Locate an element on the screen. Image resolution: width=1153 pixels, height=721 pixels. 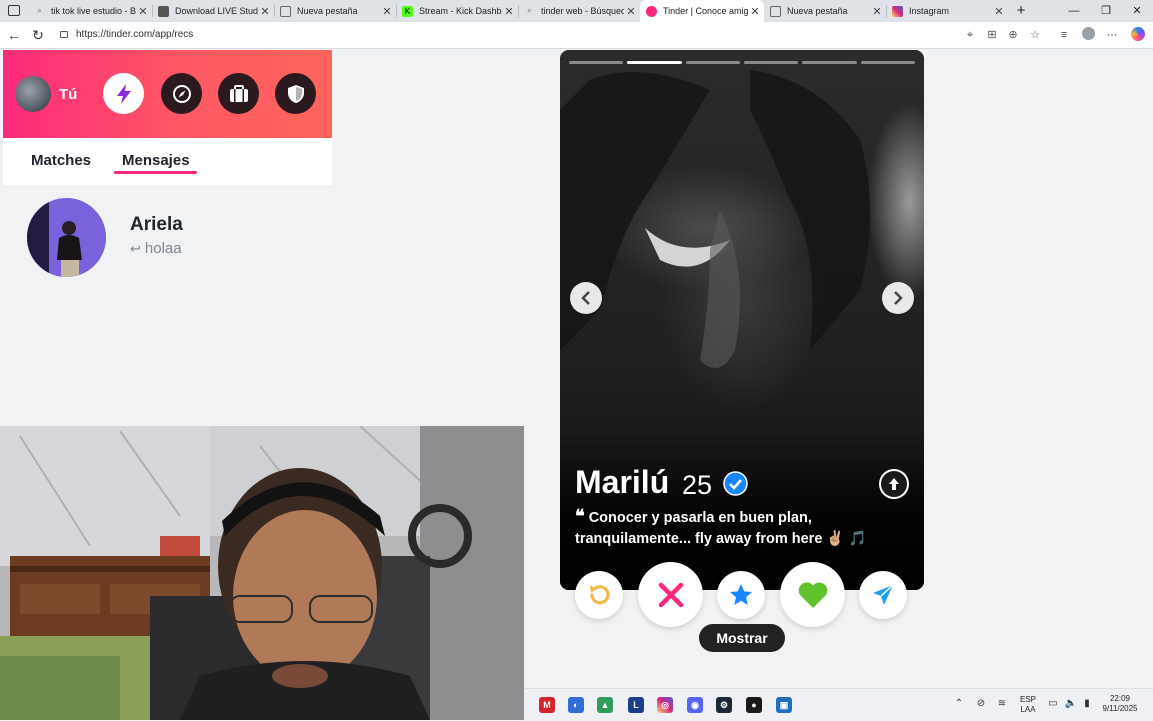
reload-button: ↻ is located at coordinates (38, 35).